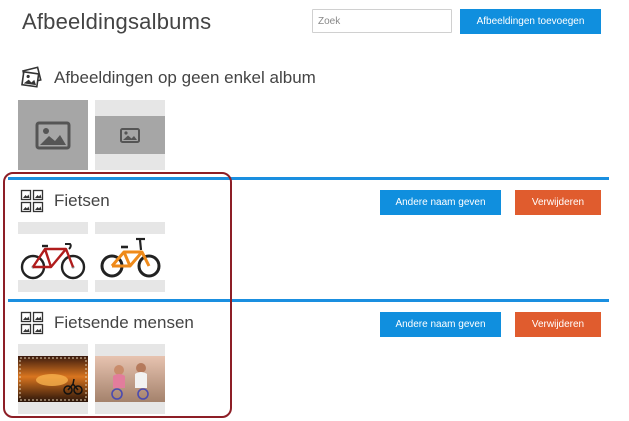 This screenshot has width=629, height=421. What do you see at coordinates (382, 21) in the screenshot?
I see `search-input` at bounding box center [382, 21].